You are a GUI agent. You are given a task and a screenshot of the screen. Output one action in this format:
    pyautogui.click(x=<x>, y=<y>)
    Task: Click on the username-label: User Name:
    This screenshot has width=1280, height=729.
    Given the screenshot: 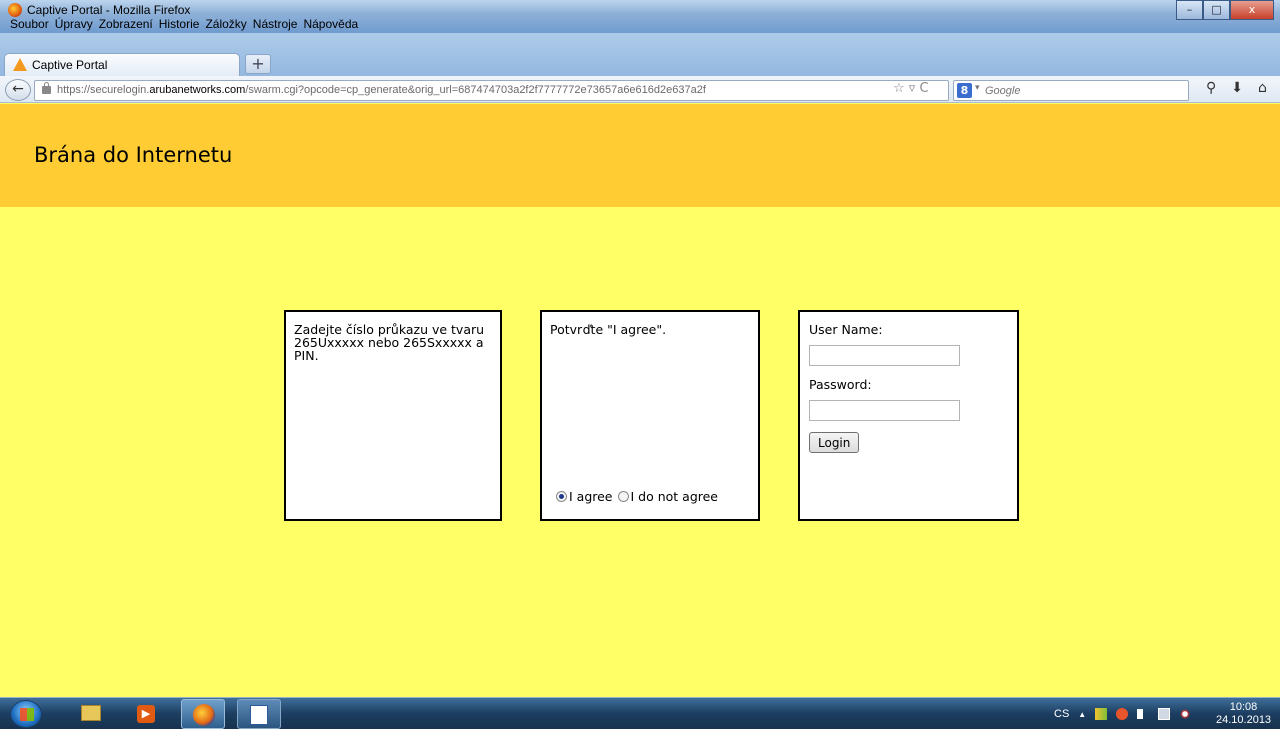 What is the action you would take?
    pyautogui.click(x=846, y=329)
    